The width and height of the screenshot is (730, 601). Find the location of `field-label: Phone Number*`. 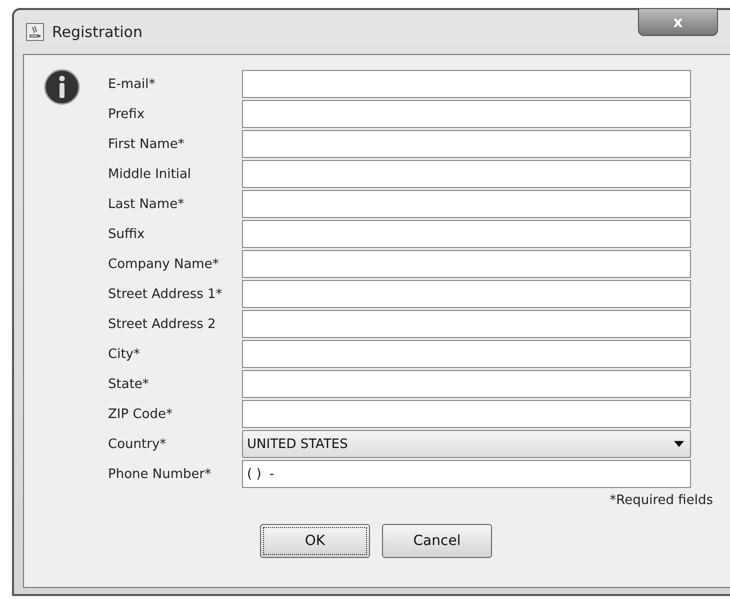

field-label: Phone Number* is located at coordinates (160, 474).